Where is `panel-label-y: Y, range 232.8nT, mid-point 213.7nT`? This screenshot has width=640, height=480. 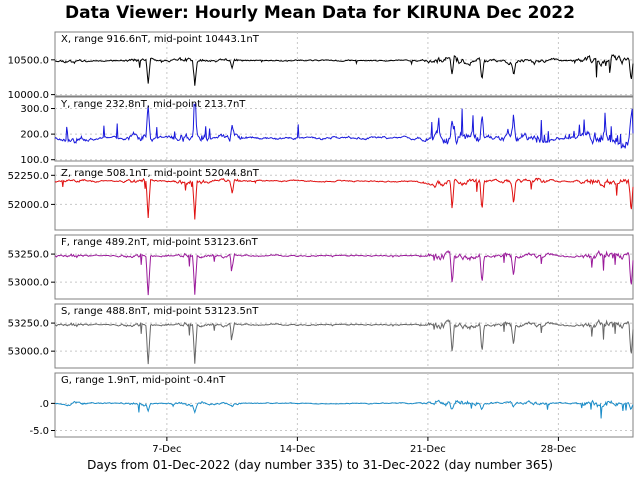 panel-label-y: Y, range 232.8nT, mid-point 213.7nT is located at coordinates (153, 104).